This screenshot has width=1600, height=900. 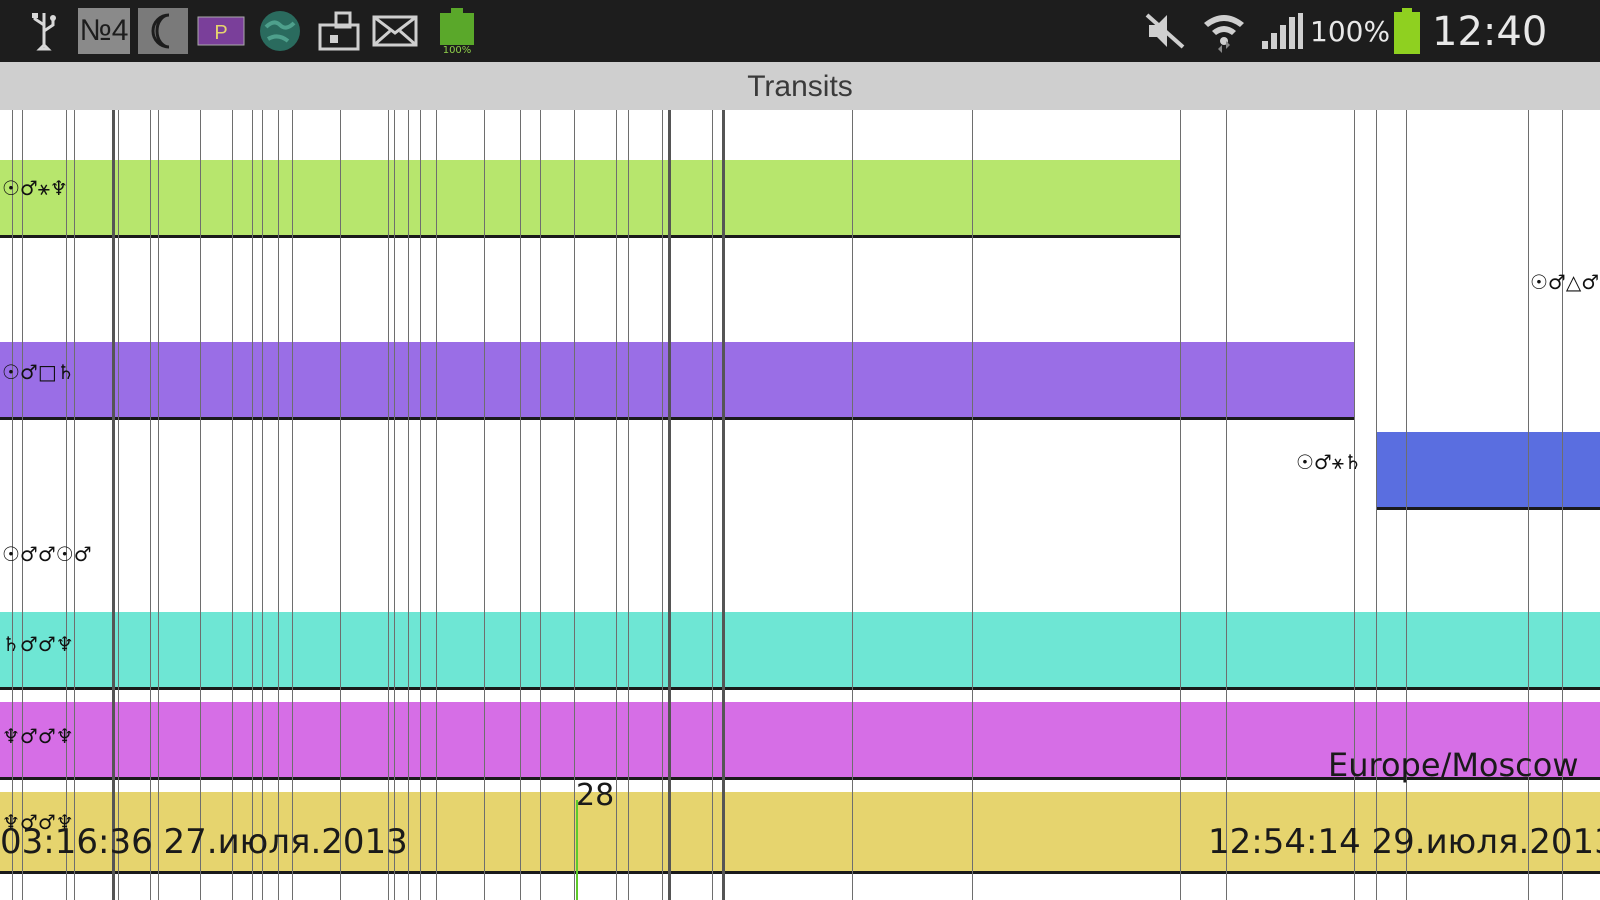 I want to click on aspect-label: ☉♂□♄, so click(x=38, y=372).